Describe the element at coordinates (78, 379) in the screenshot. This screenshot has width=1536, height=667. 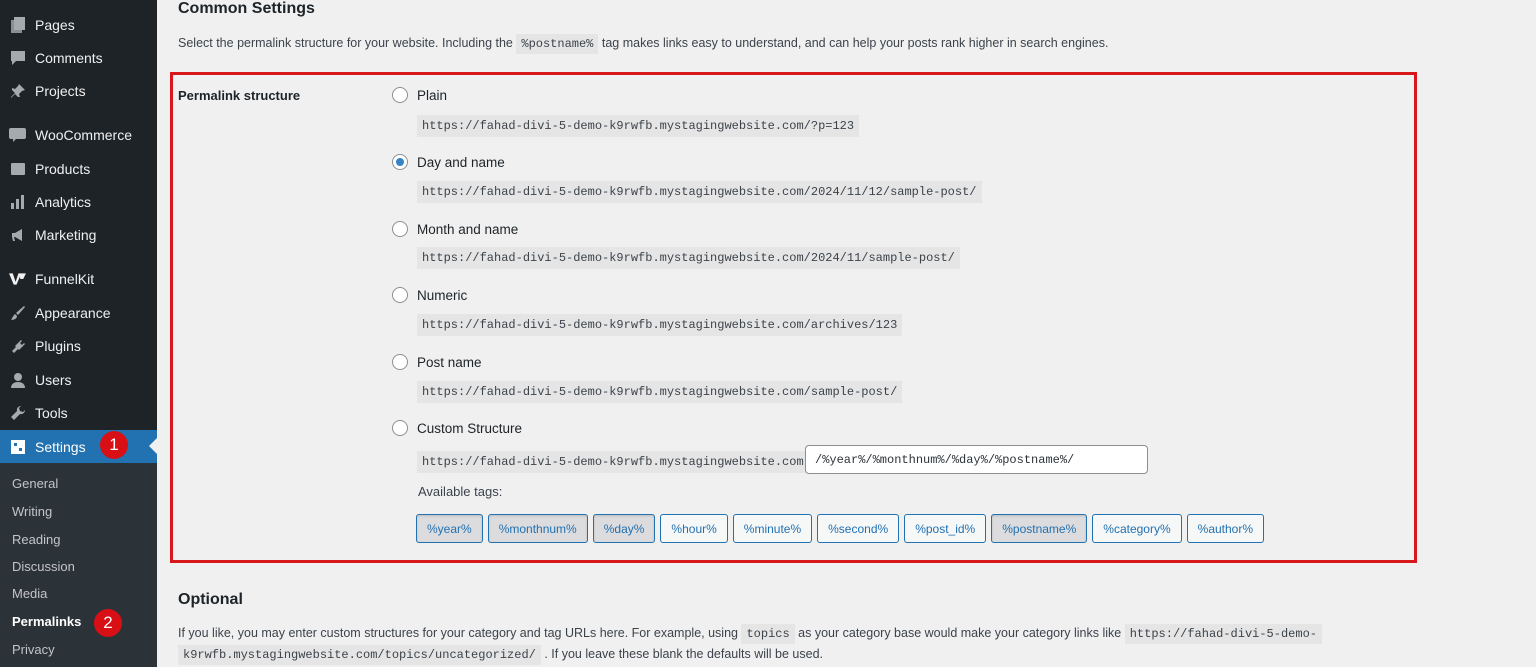
I see `sidebar-item-users: Users` at that location.